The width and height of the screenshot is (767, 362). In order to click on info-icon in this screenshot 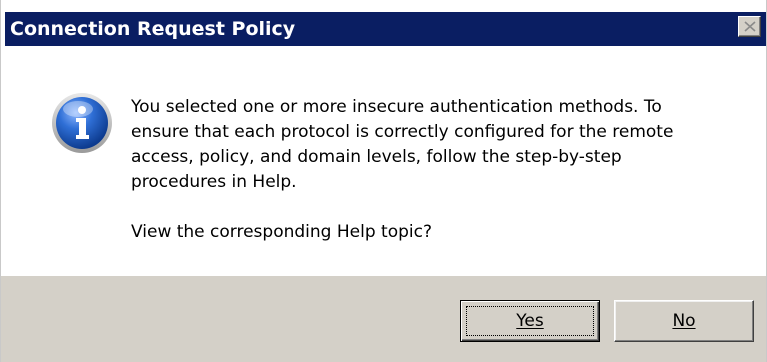, I will do `click(82, 123)`.